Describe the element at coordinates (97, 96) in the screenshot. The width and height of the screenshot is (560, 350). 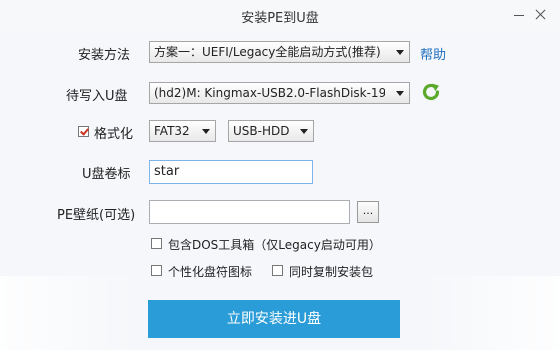
I see `target-disk-label: 待写入U盘` at that location.